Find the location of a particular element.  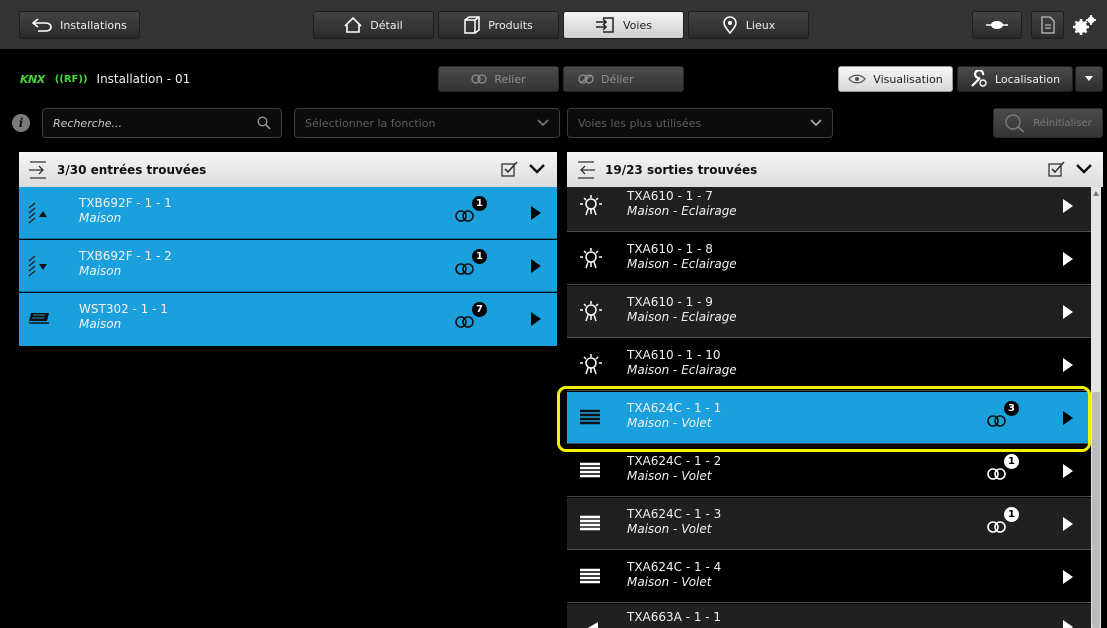

input-arrow-icon is located at coordinates (37, 169).